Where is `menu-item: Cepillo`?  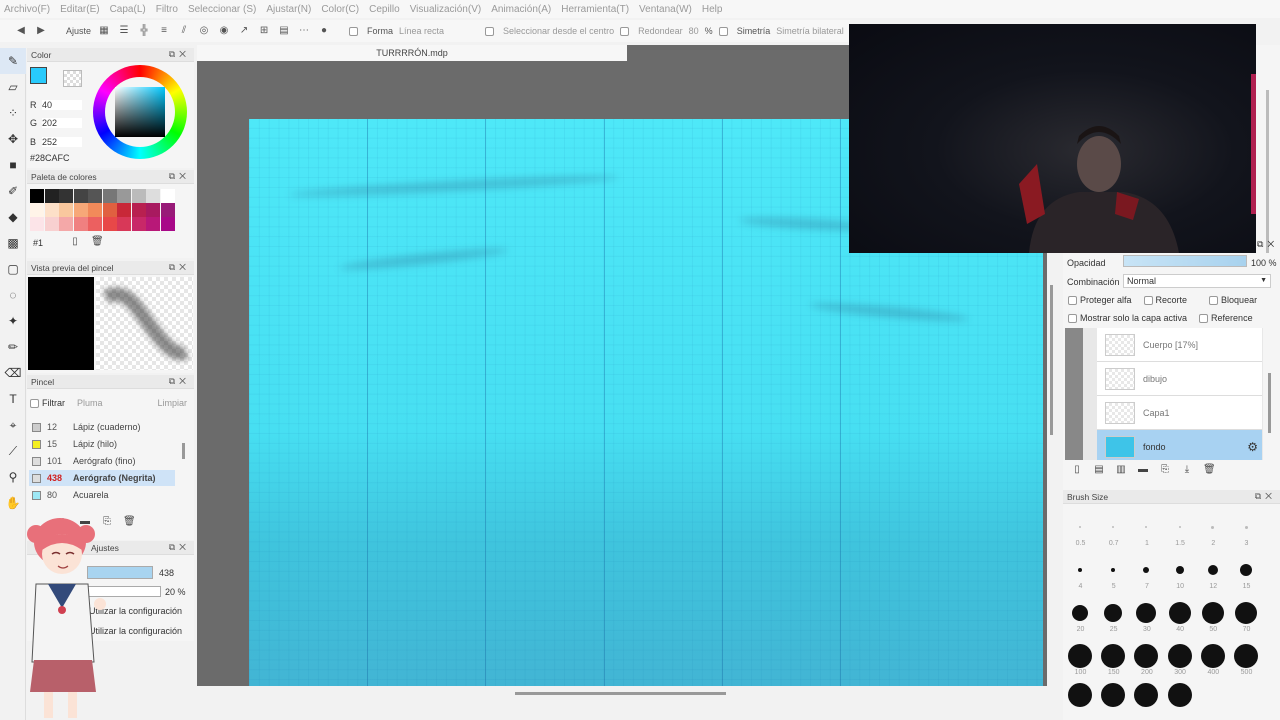 menu-item: Cepillo is located at coordinates (384, 9).